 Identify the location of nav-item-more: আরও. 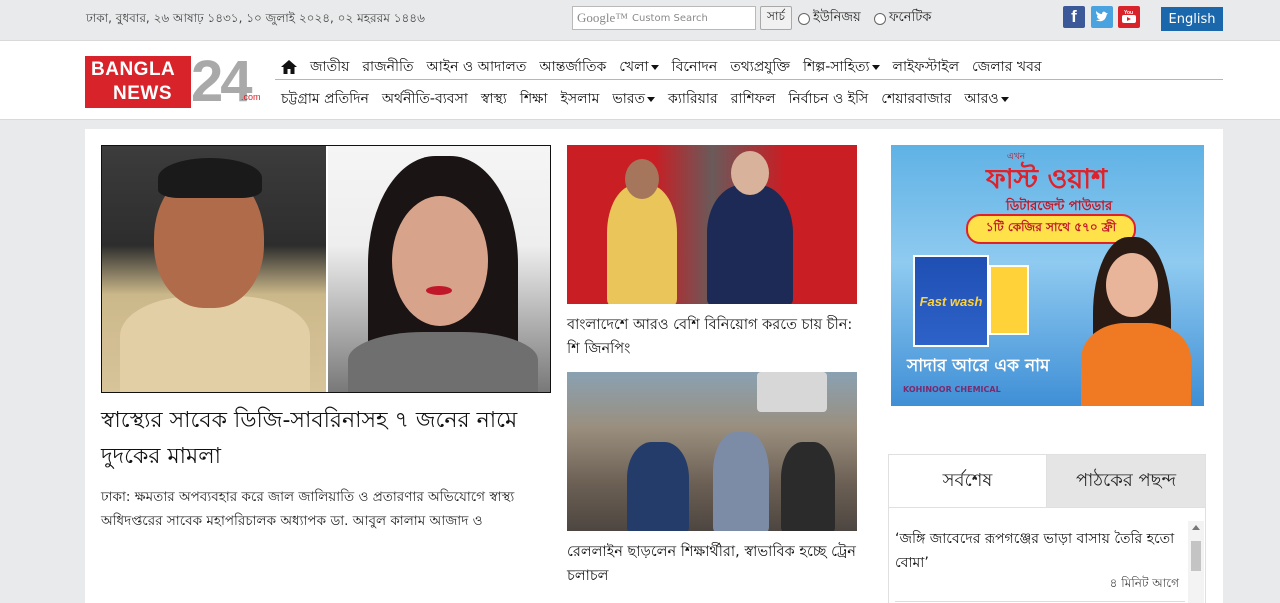
(986, 99).